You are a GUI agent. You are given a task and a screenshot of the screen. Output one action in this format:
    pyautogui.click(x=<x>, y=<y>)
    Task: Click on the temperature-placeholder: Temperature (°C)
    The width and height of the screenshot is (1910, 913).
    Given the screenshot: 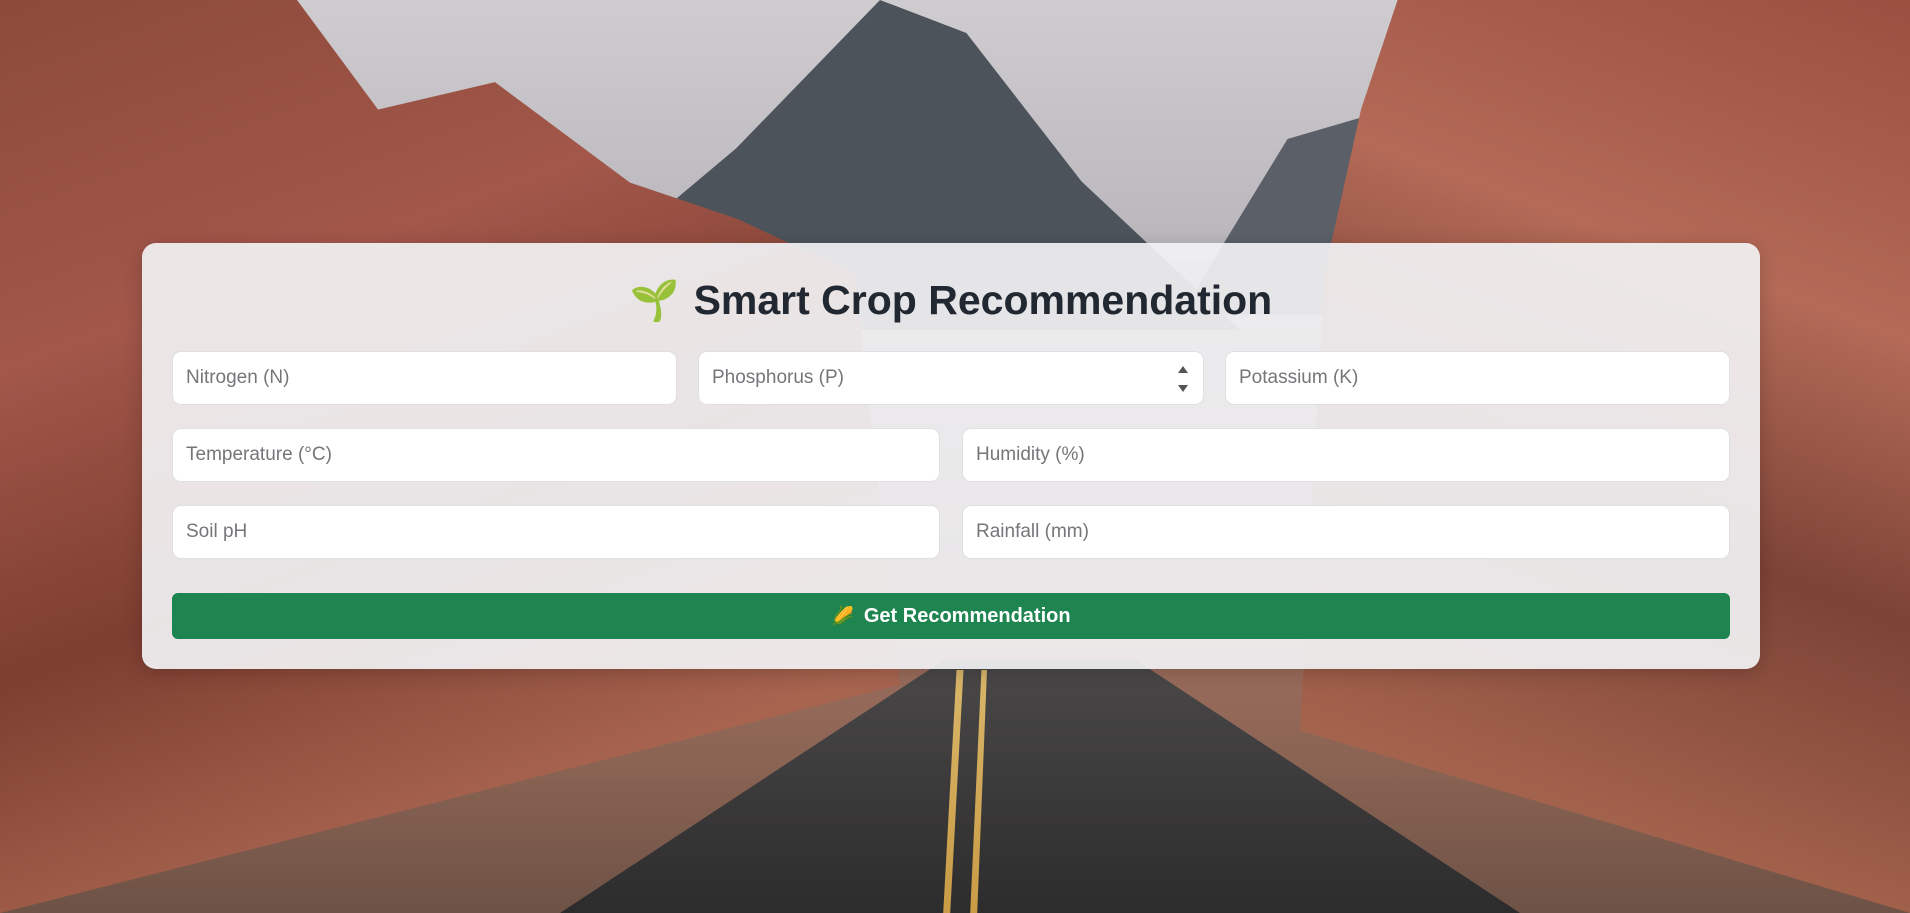 What is the action you would take?
    pyautogui.click(x=259, y=454)
    